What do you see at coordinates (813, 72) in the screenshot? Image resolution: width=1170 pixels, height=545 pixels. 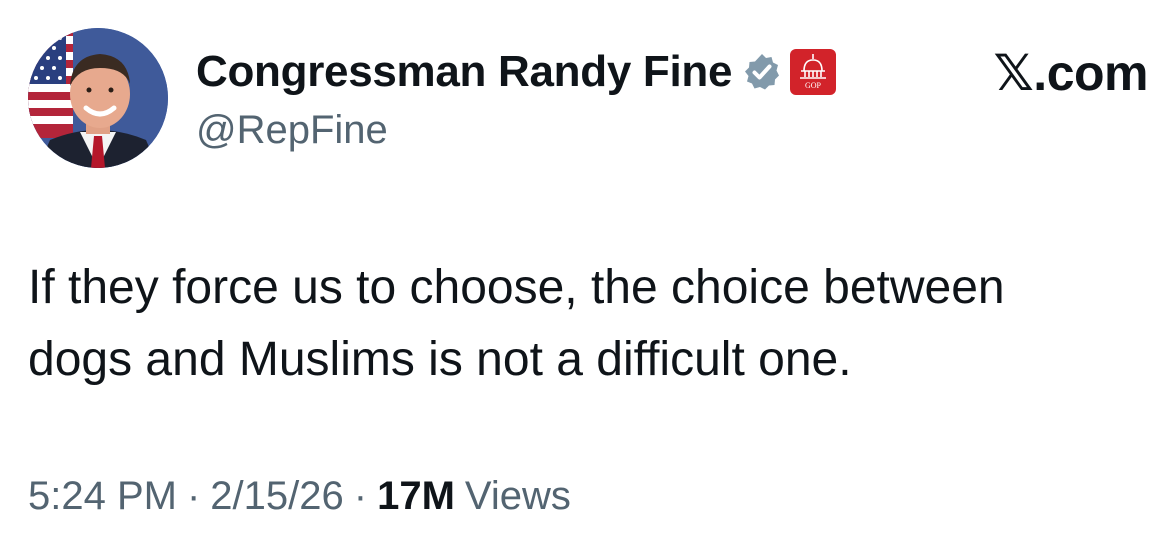 I see `house-gop-capitol-badge-icon: GOP` at bounding box center [813, 72].